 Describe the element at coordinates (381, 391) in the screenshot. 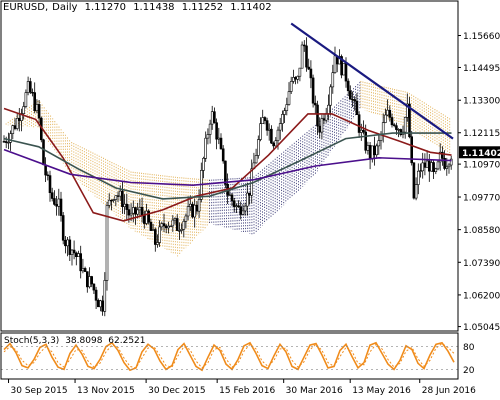

I see `x-tick-label: 13 May 2016` at that location.